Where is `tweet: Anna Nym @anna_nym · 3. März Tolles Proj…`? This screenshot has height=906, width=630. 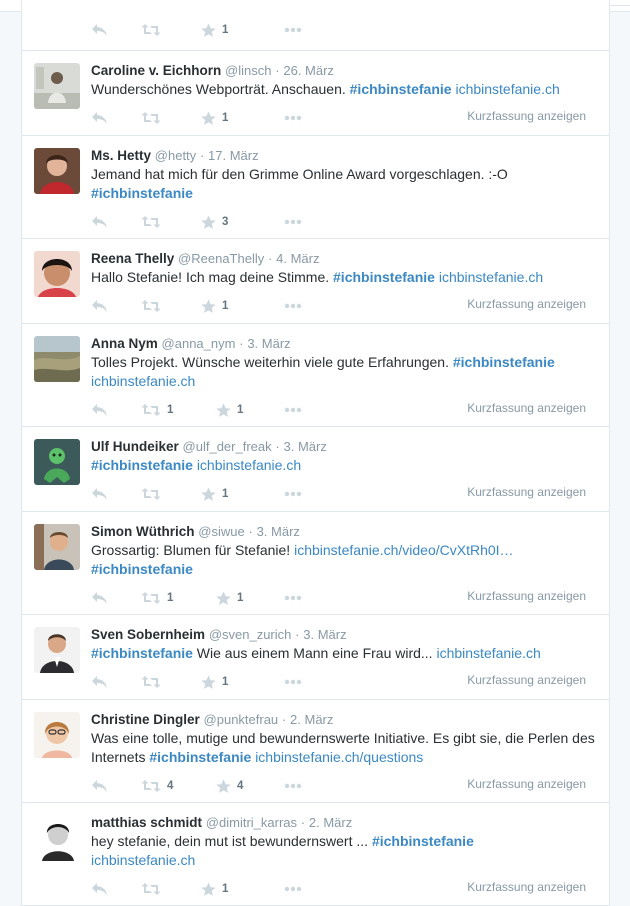 tweet: Anna Nym @anna_nym · 3. März Tolles Proj… is located at coordinates (315, 375).